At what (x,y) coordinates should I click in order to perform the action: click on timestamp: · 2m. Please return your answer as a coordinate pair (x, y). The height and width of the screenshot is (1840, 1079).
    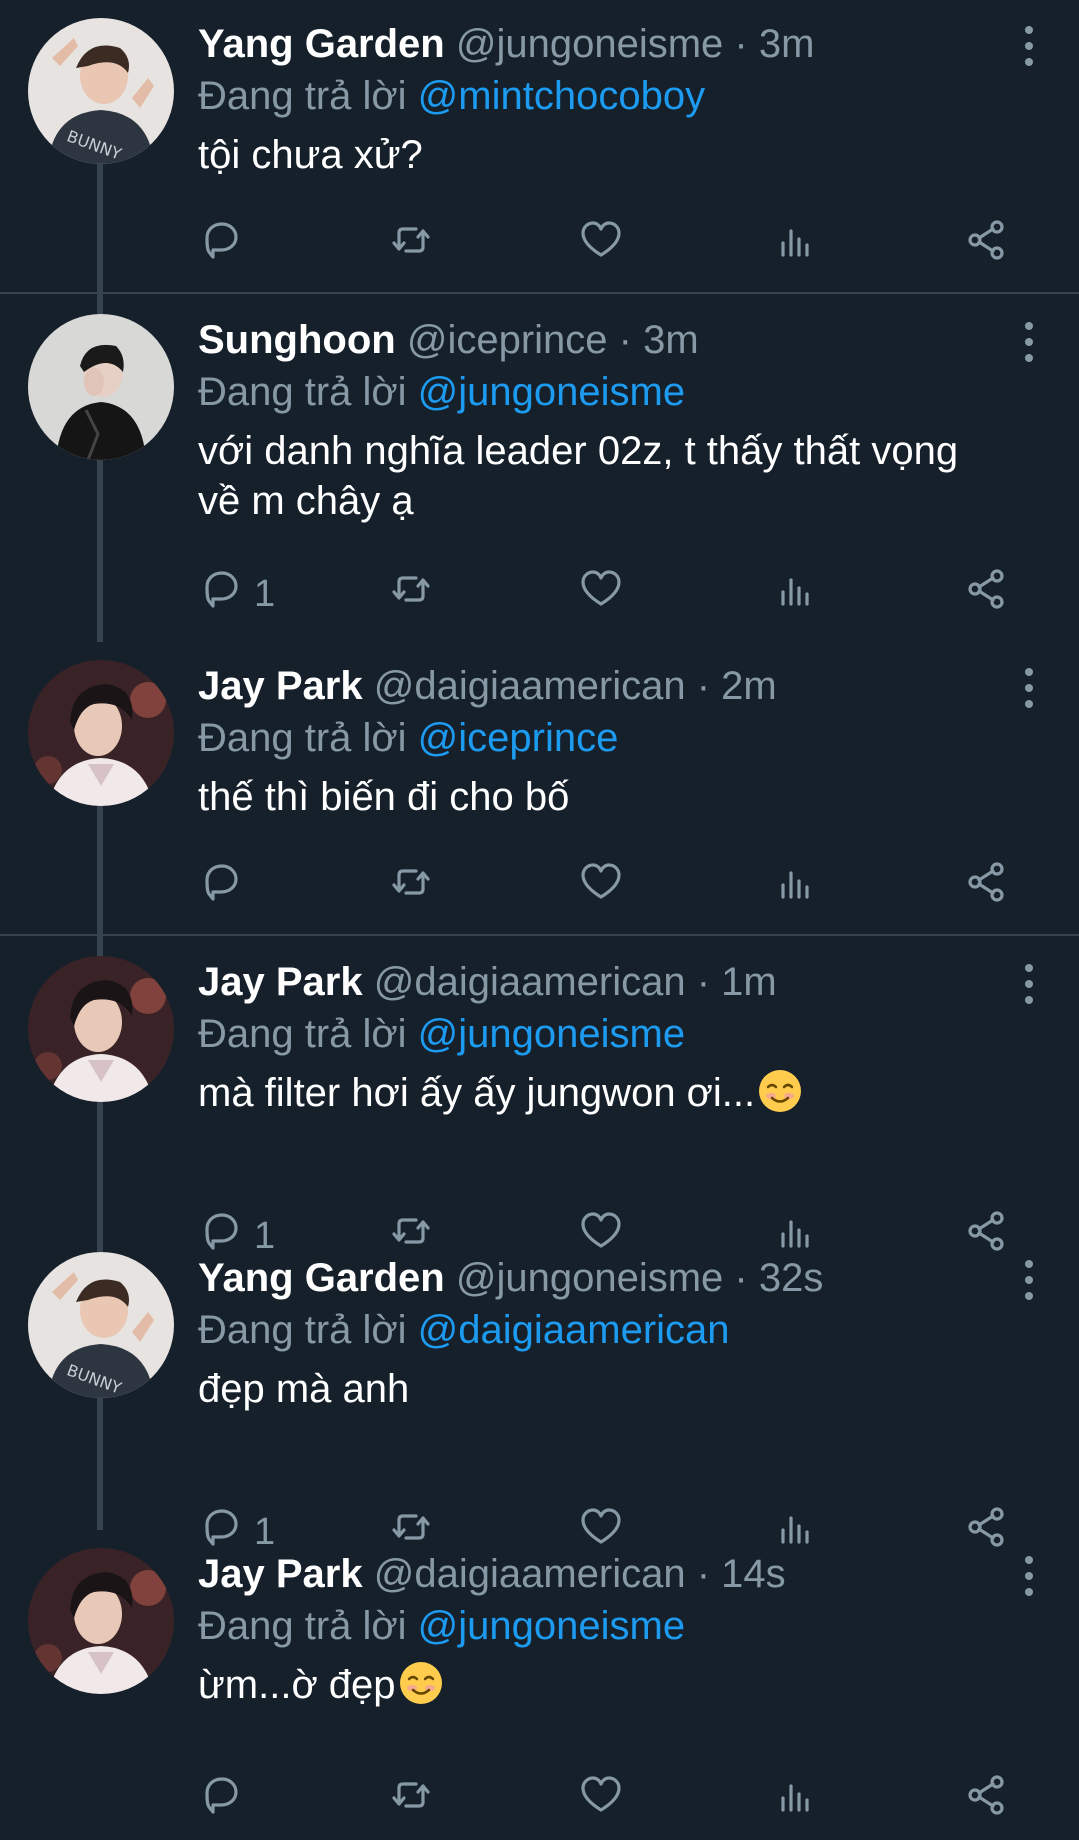
    Looking at the image, I should click on (736, 686).